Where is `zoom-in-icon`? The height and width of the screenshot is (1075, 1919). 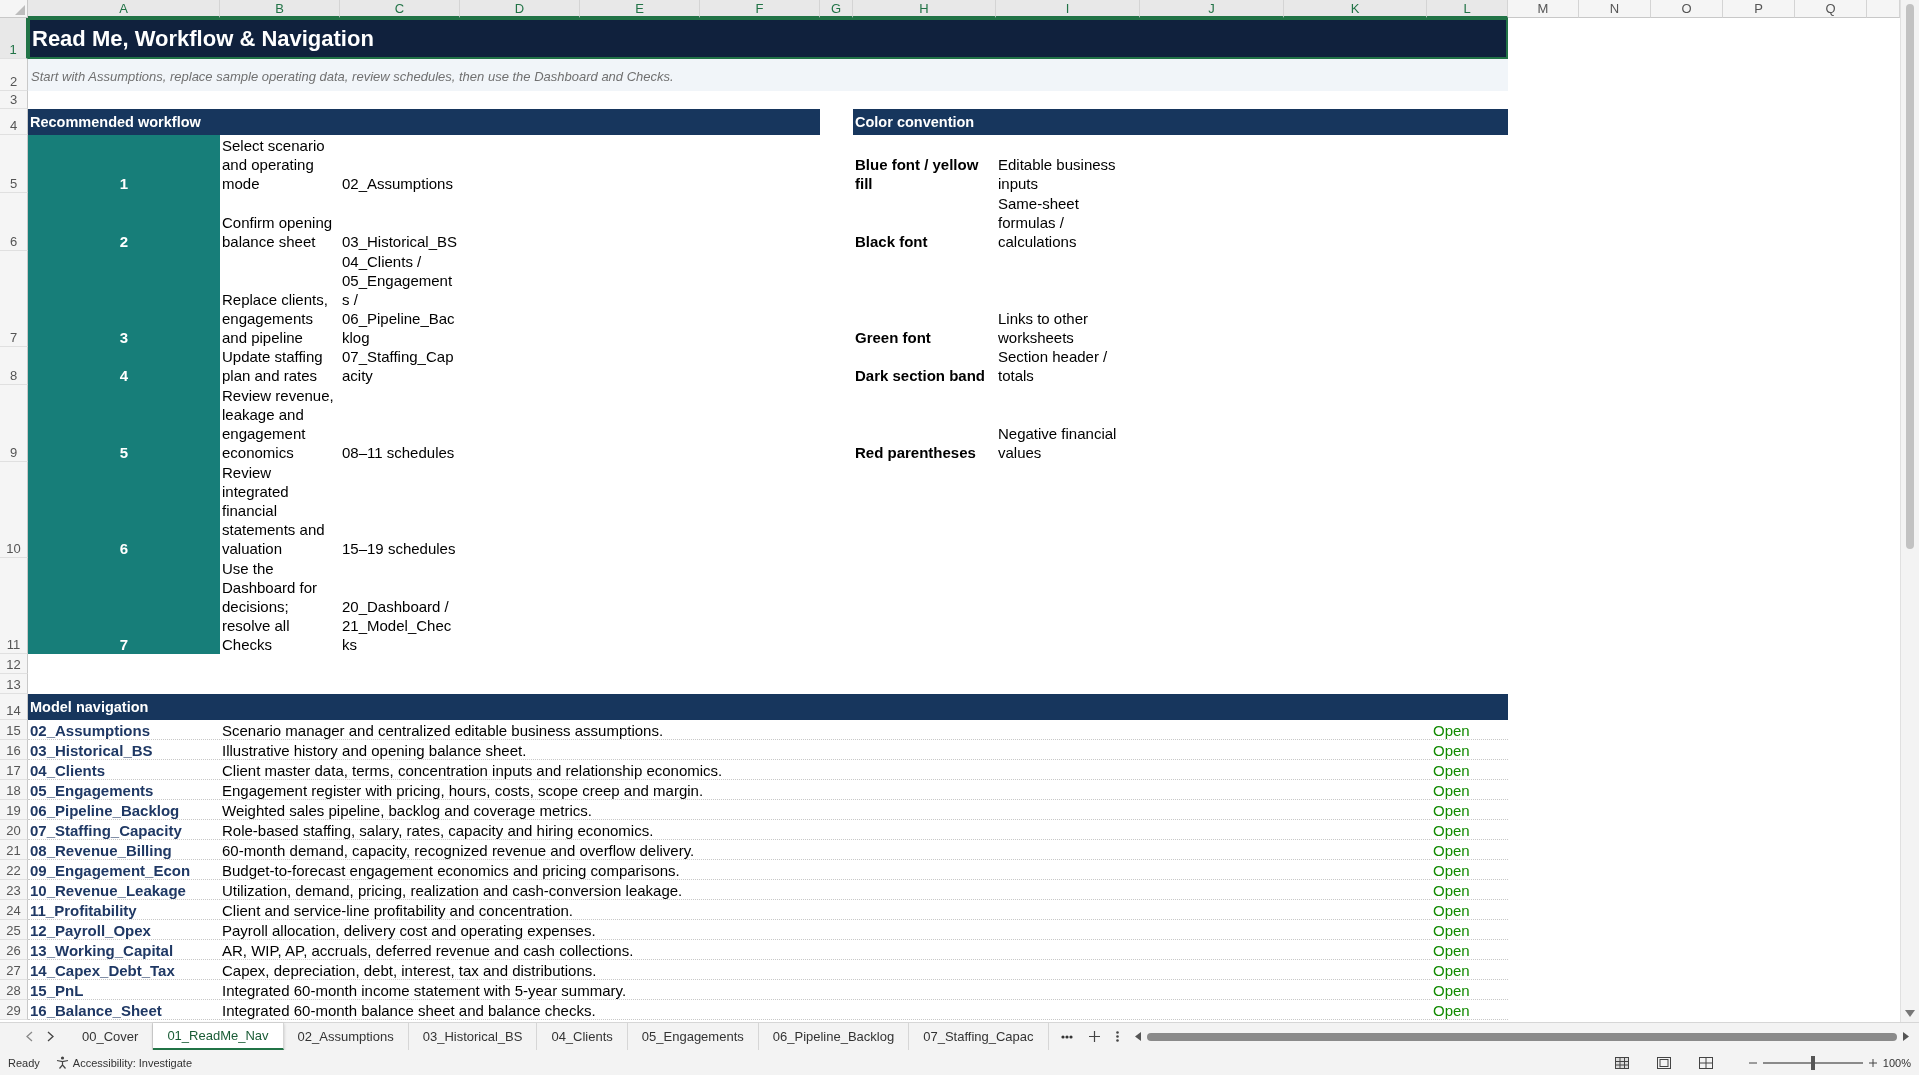 zoom-in-icon is located at coordinates (1872, 1062).